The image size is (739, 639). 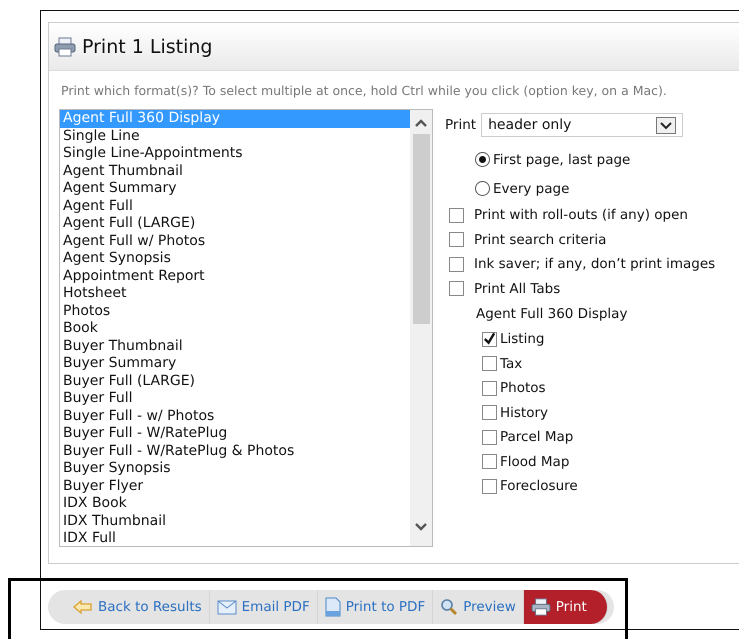 I want to click on format-option: Agent Summary, so click(x=235, y=189).